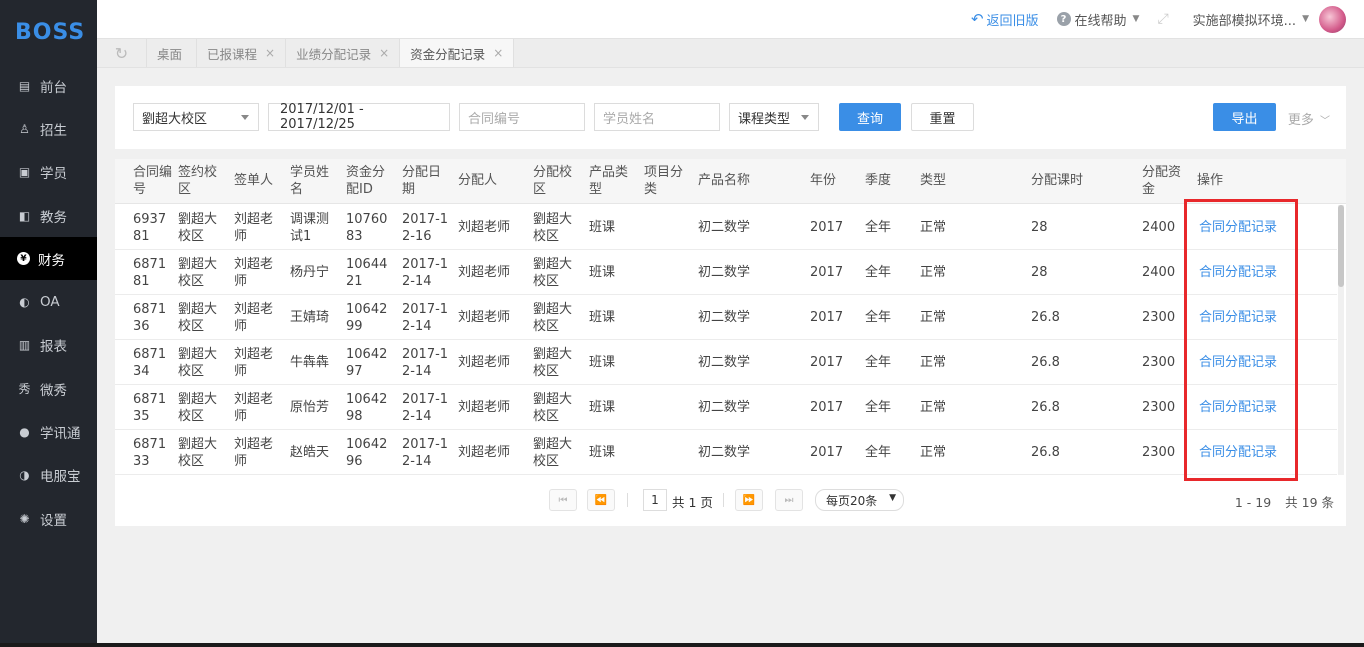  I want to click on sidebar-item: ● 学讯通, so click(48, 431).